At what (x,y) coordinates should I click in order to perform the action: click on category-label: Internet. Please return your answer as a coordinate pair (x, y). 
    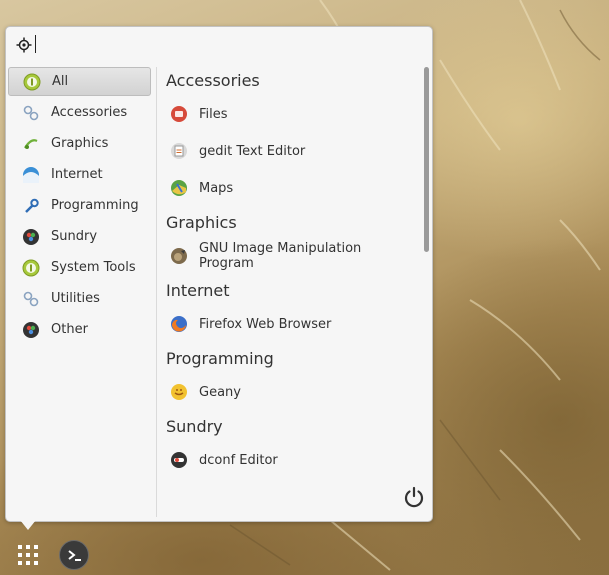
    Looking at the image, I should click on (77, 174).